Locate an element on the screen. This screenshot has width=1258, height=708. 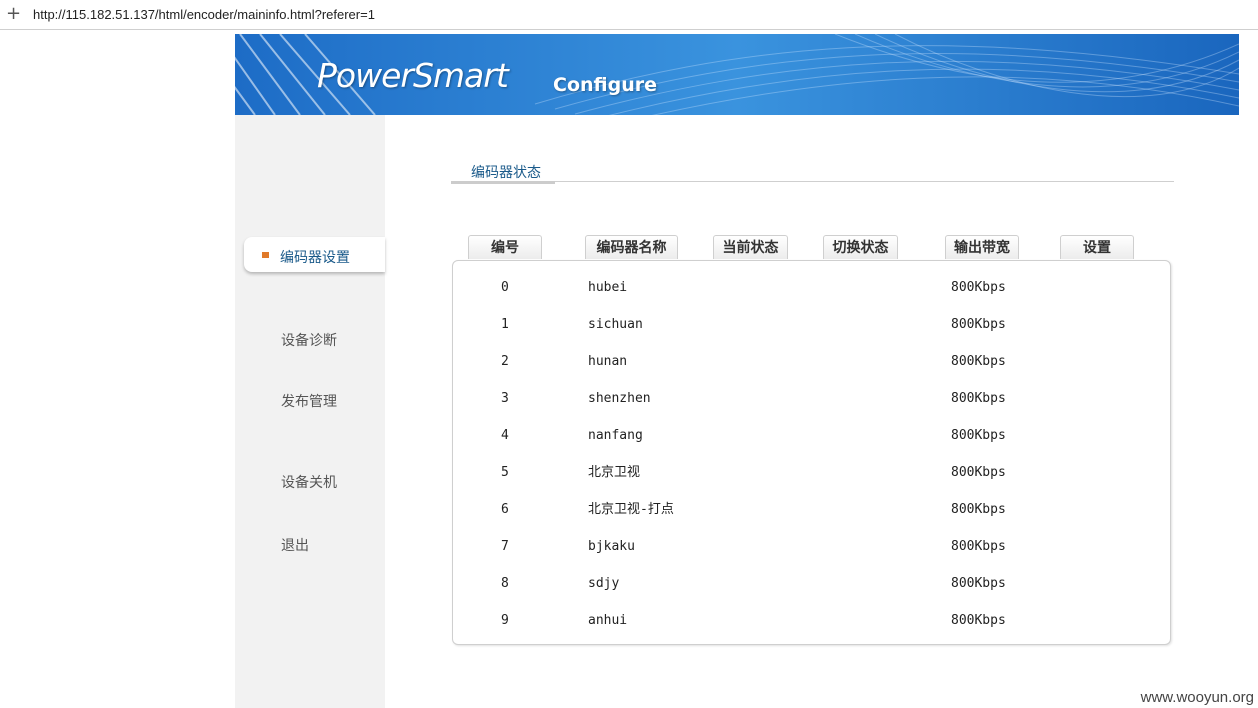
row-id: 8 is located at coordinates (505, 583).